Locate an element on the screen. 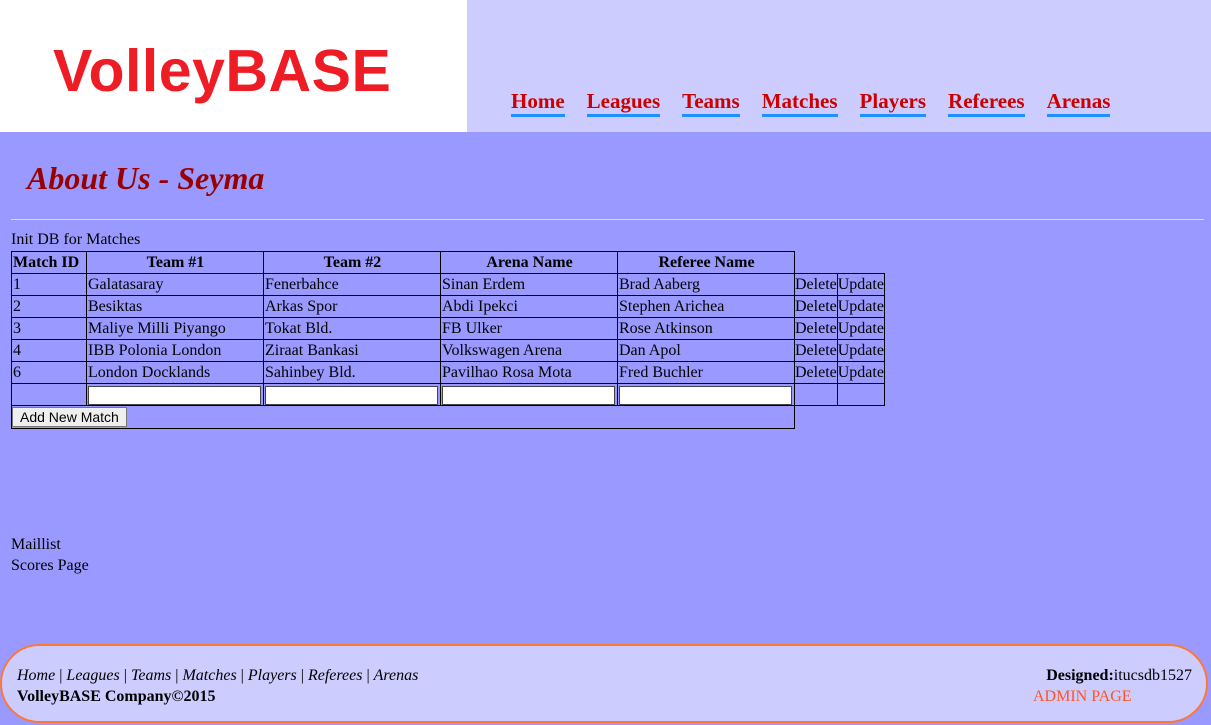 Image resolution: width=1211 pixels, height=725 pixels. team1-input is located at coordinates (174, 395).